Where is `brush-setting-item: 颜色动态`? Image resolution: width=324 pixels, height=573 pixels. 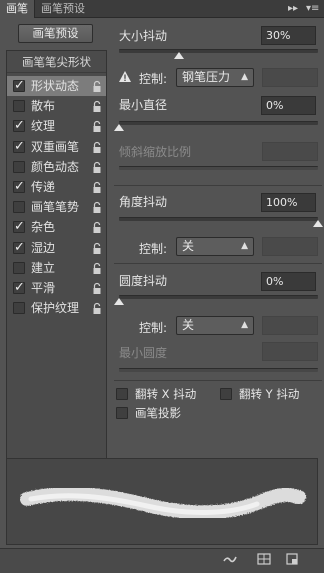
brush-setting-item: 颜色动态 is located at coordinates (56, 167).